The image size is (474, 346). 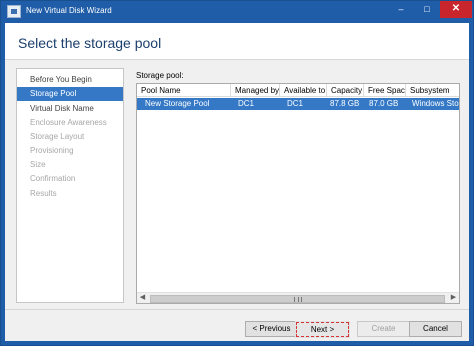 I want to click on column-header-subsystem: Subsystem, so click(x=432, y=90).